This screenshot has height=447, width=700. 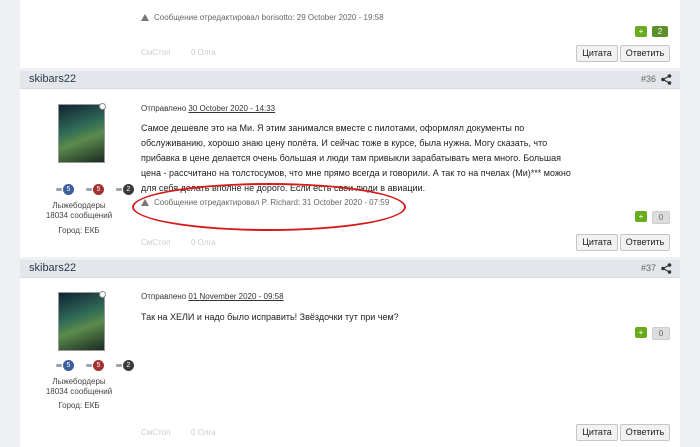 What do you see at coordinates (648, 79) in the screenshot?
I see `post-number: #36` at bounding box center [648, 79].